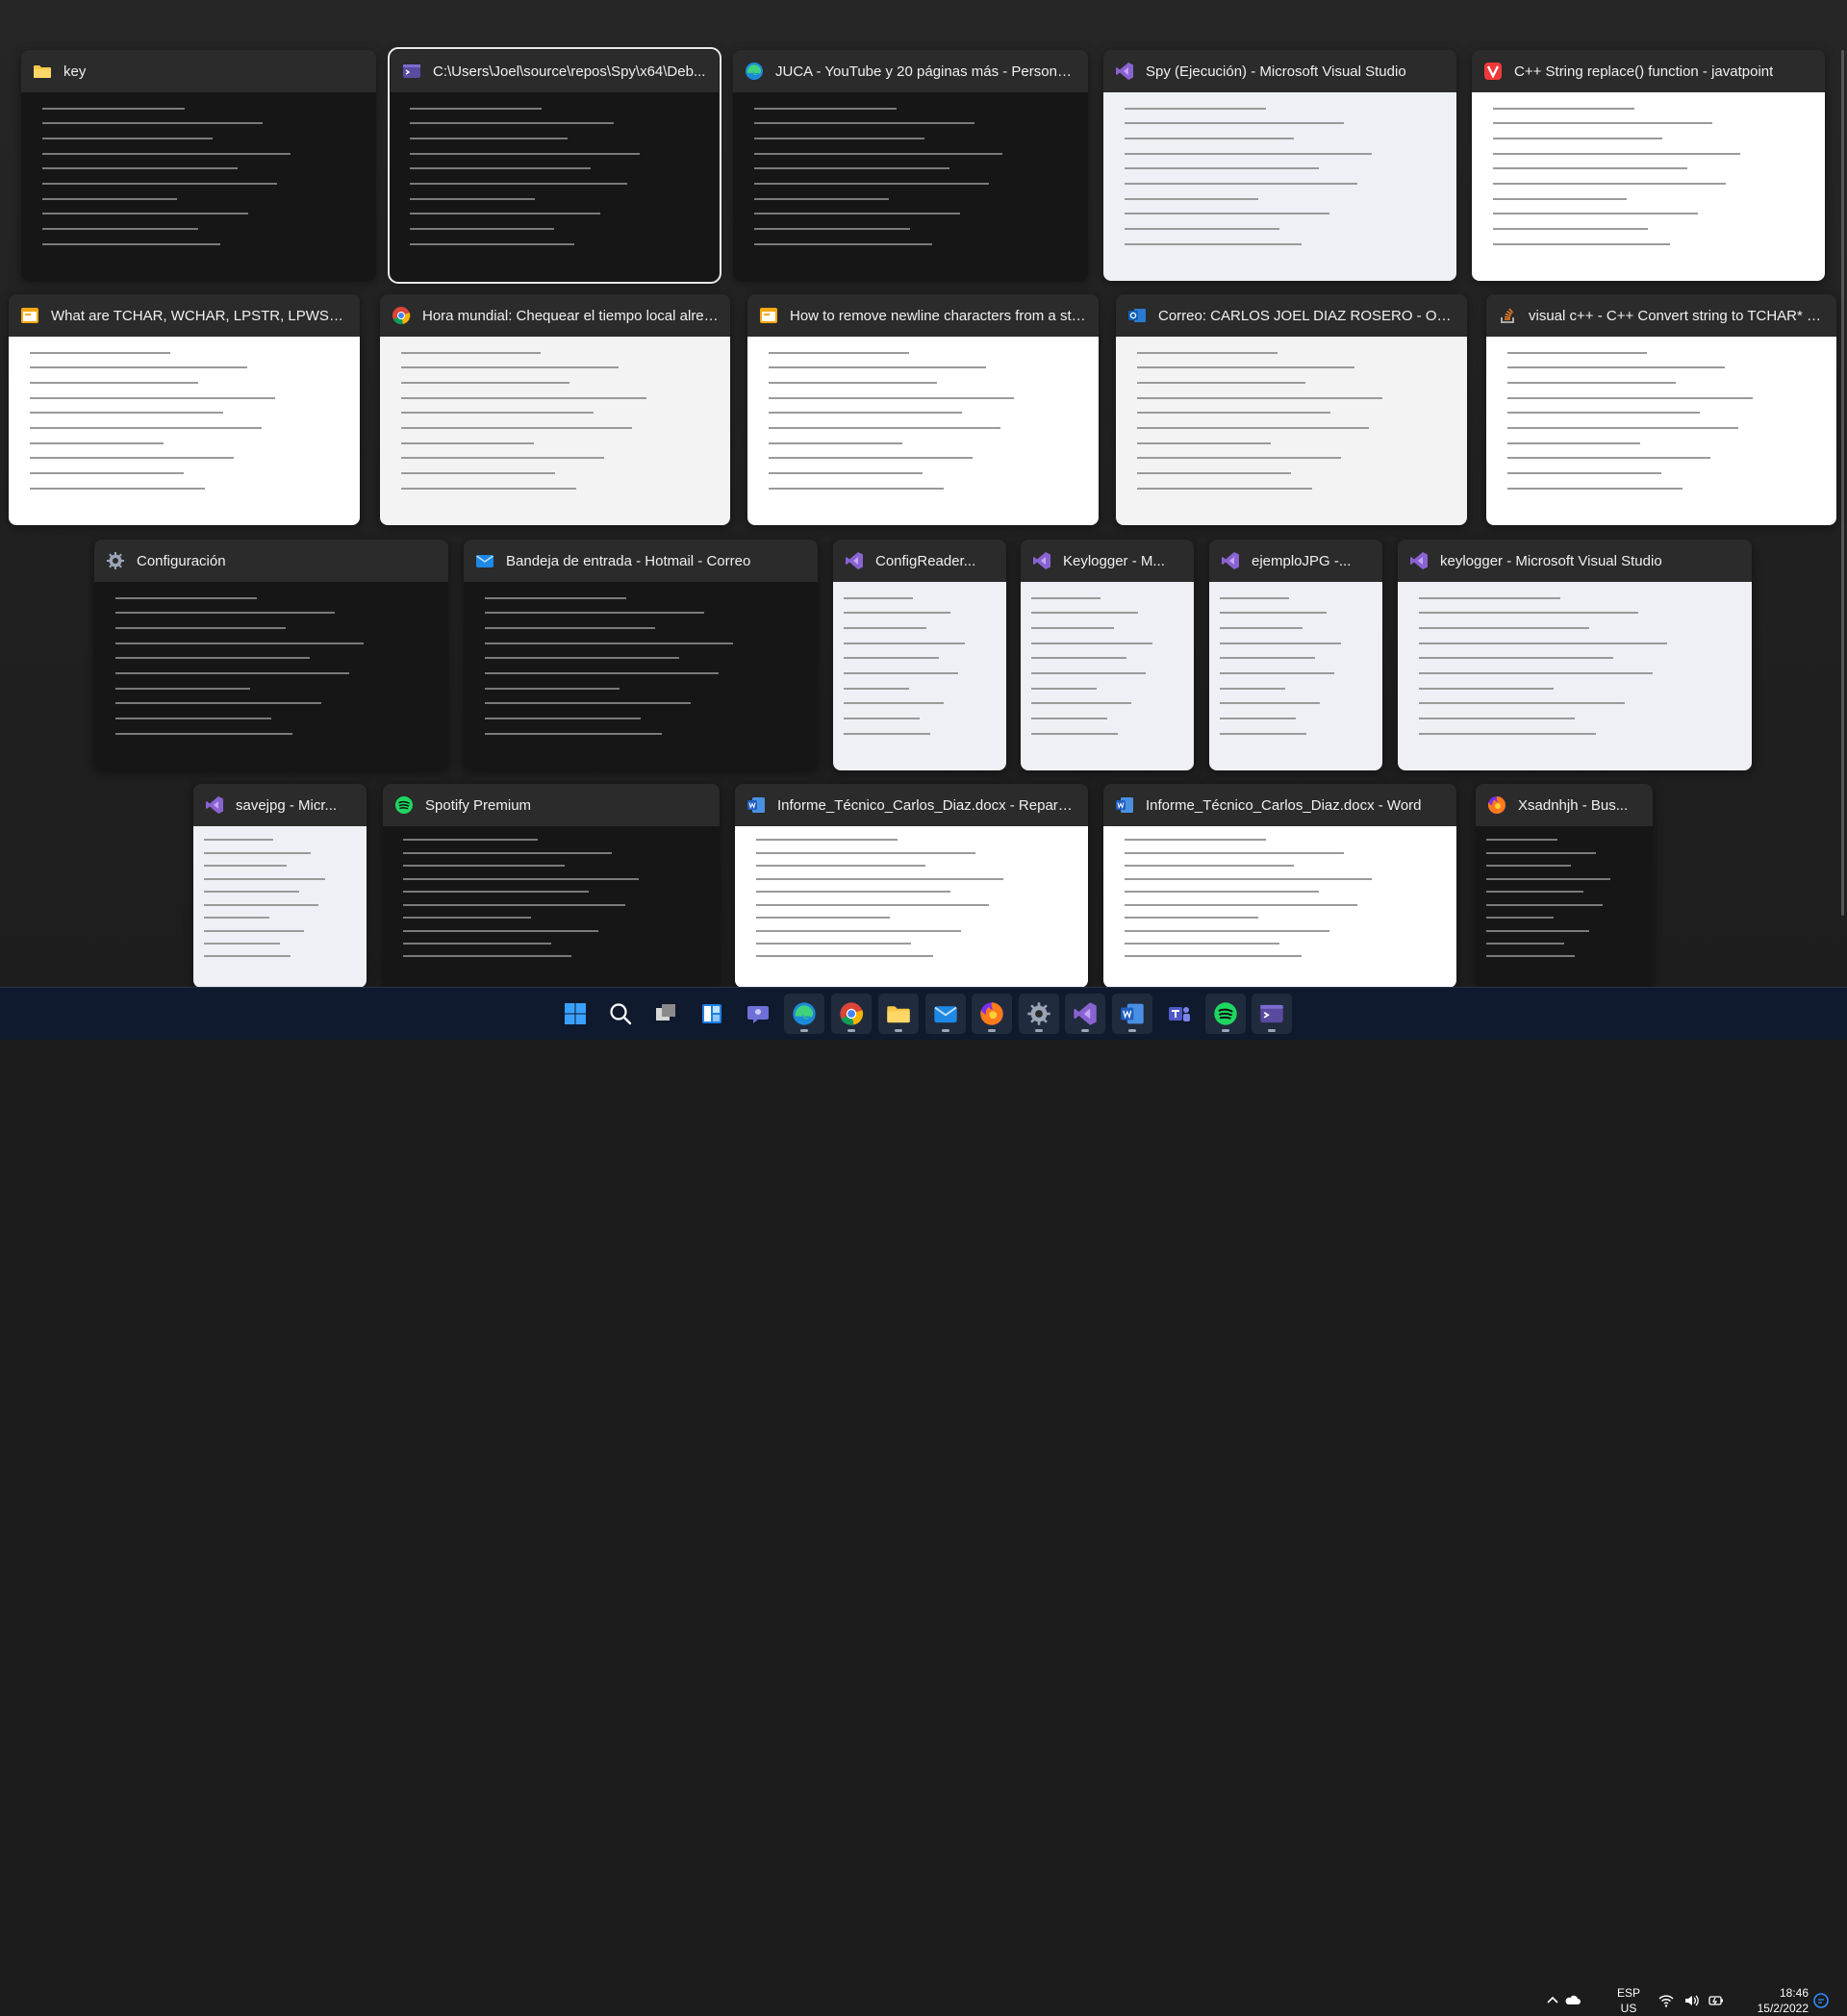 This screenshot has width=1847, height=2016. I want to click on window-card-header: Spotify Premium, so click(551, 805).